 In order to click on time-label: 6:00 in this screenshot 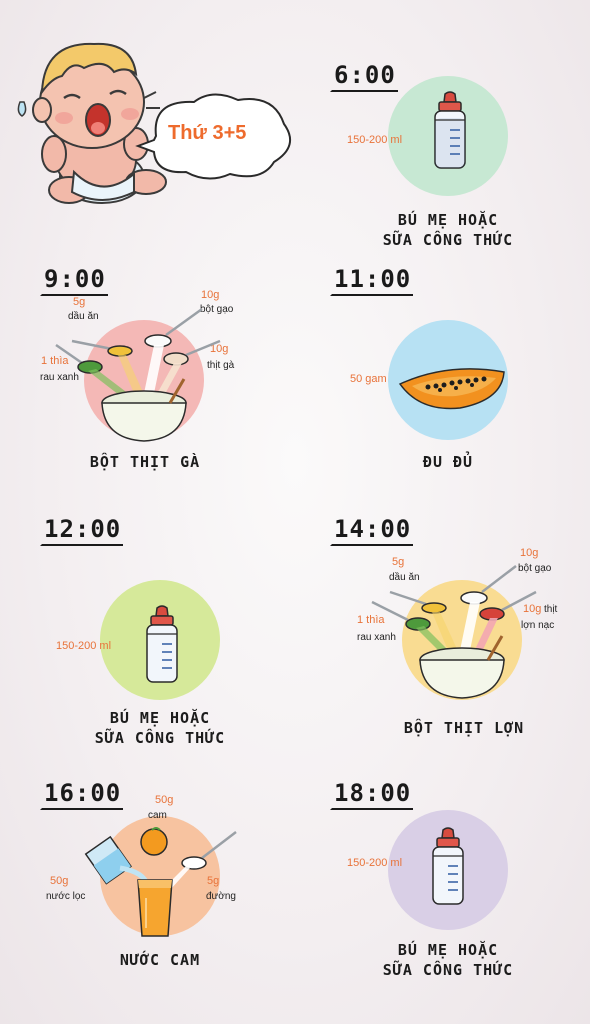, I will do `click(364, 77)`.